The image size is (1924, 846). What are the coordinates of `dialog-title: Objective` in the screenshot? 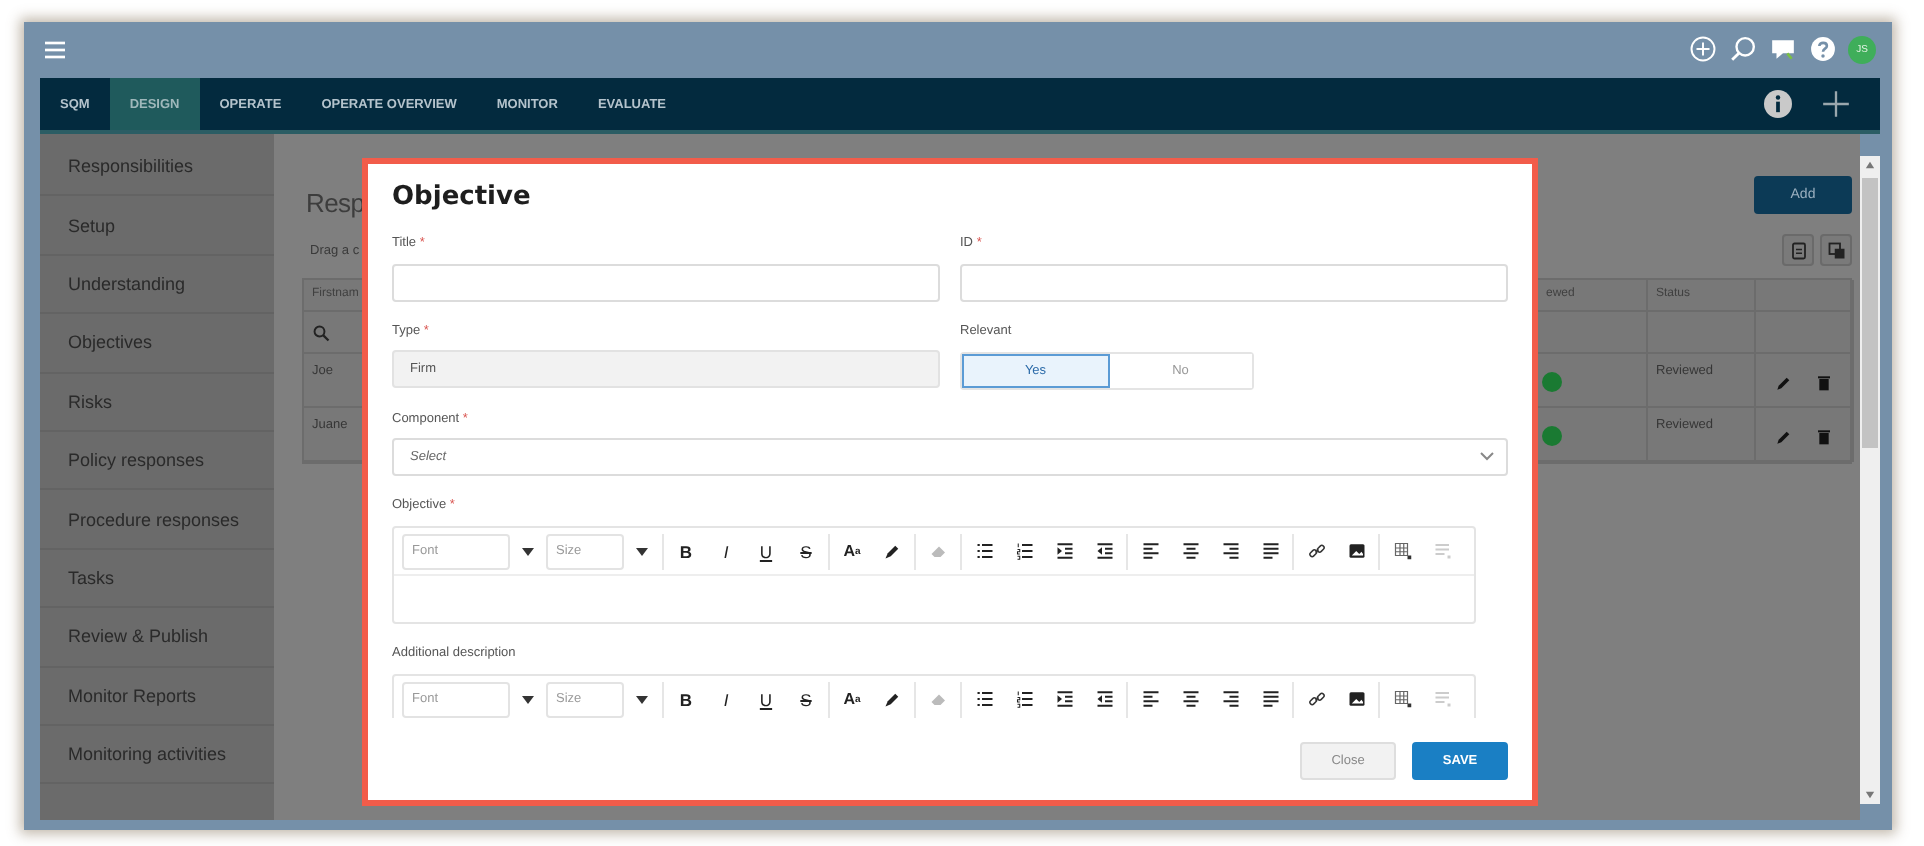 It's located at (462, 198).